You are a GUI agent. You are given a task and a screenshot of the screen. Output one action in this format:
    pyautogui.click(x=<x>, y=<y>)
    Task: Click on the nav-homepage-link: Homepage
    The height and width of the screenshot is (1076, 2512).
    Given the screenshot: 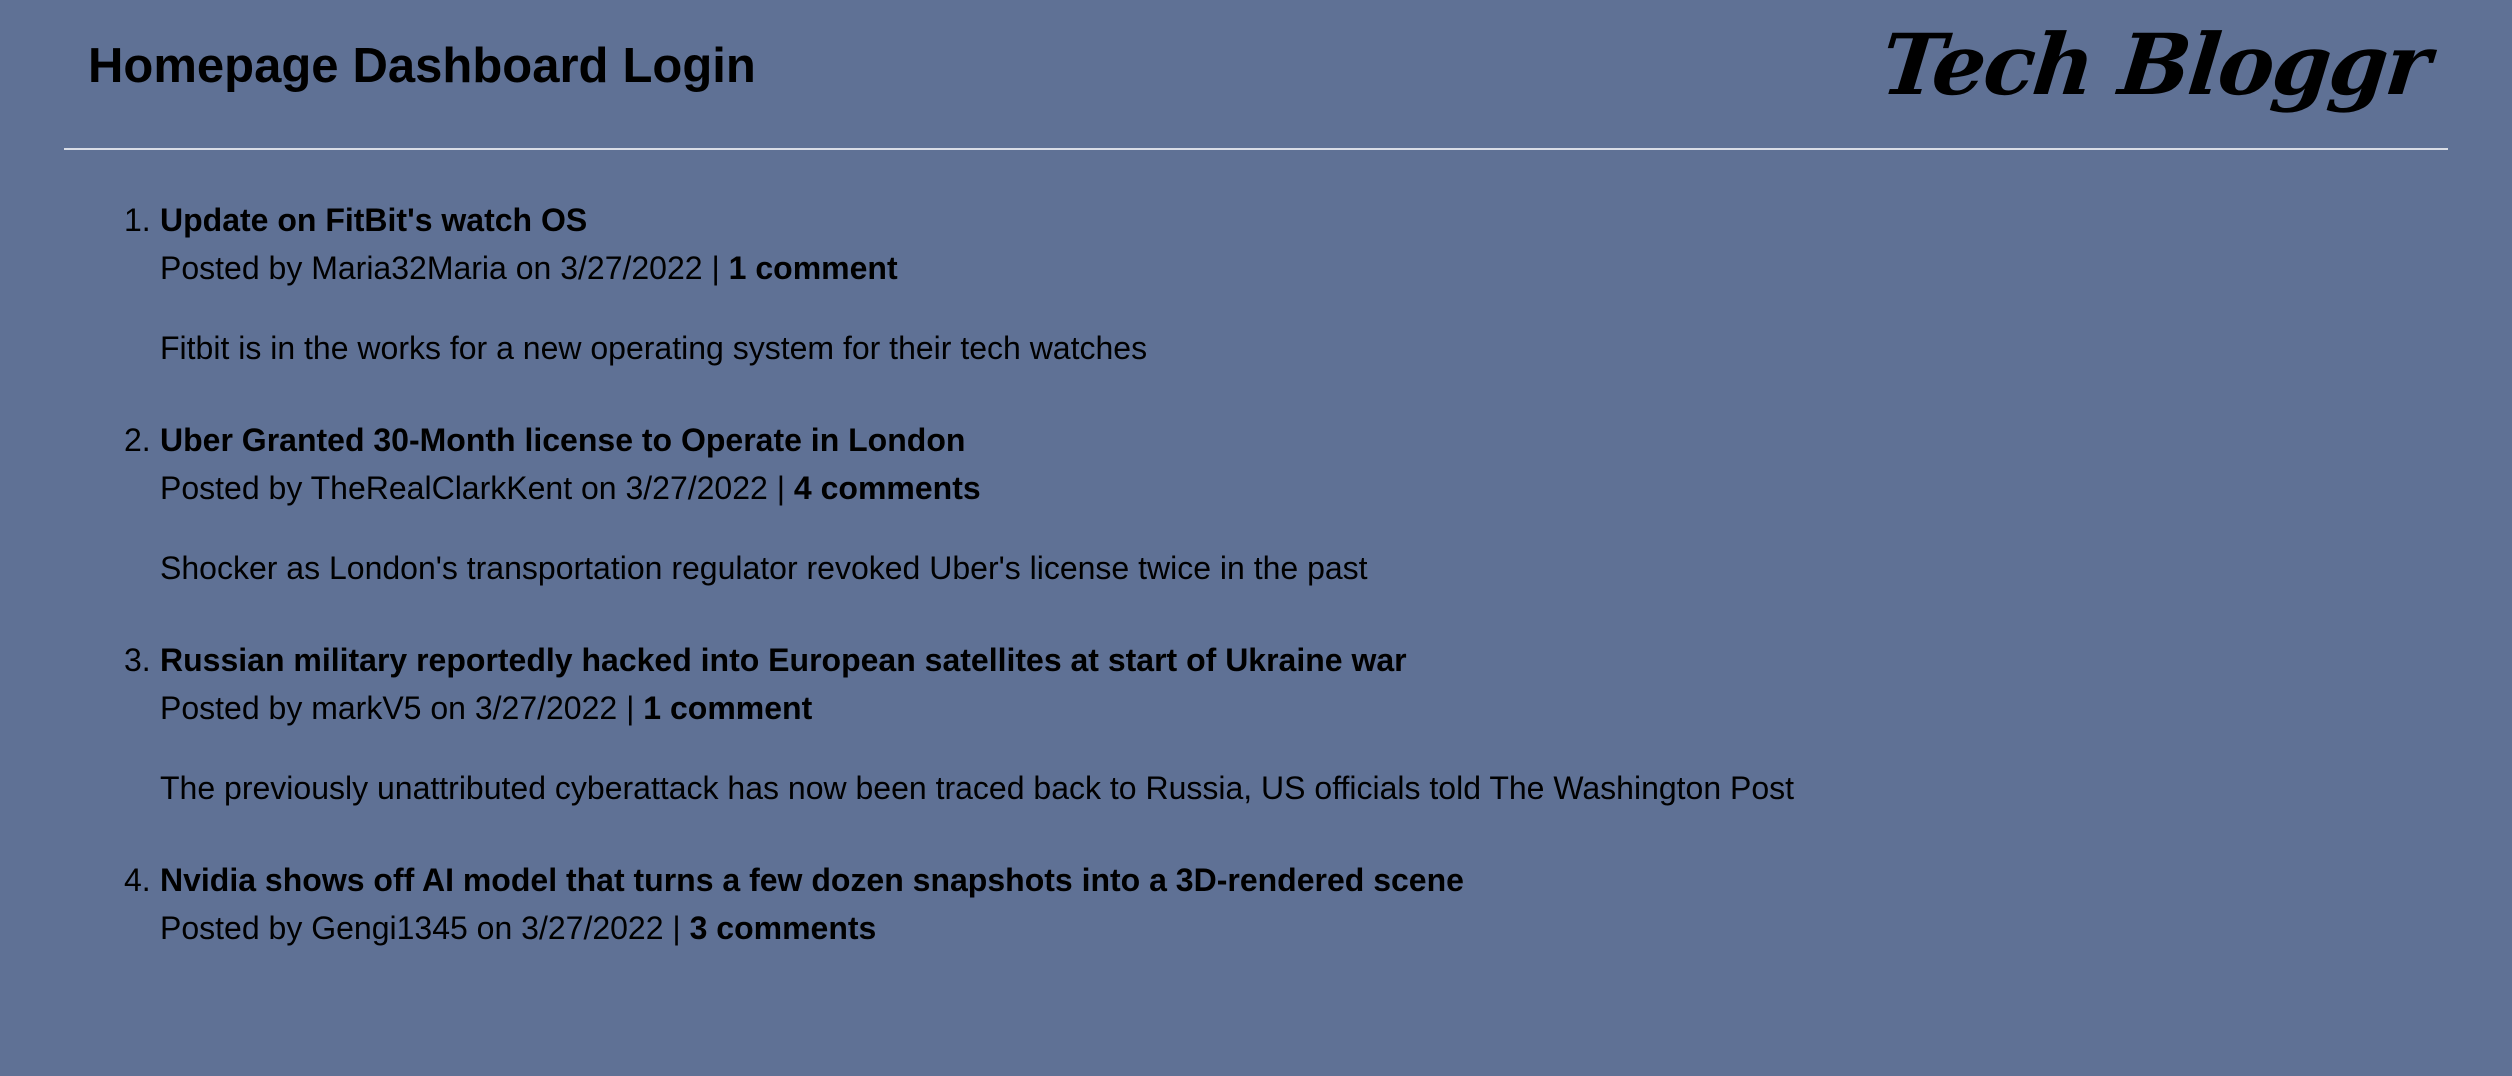 What is the action you would take?
    pyautogui.click(x=213, y=66)
    